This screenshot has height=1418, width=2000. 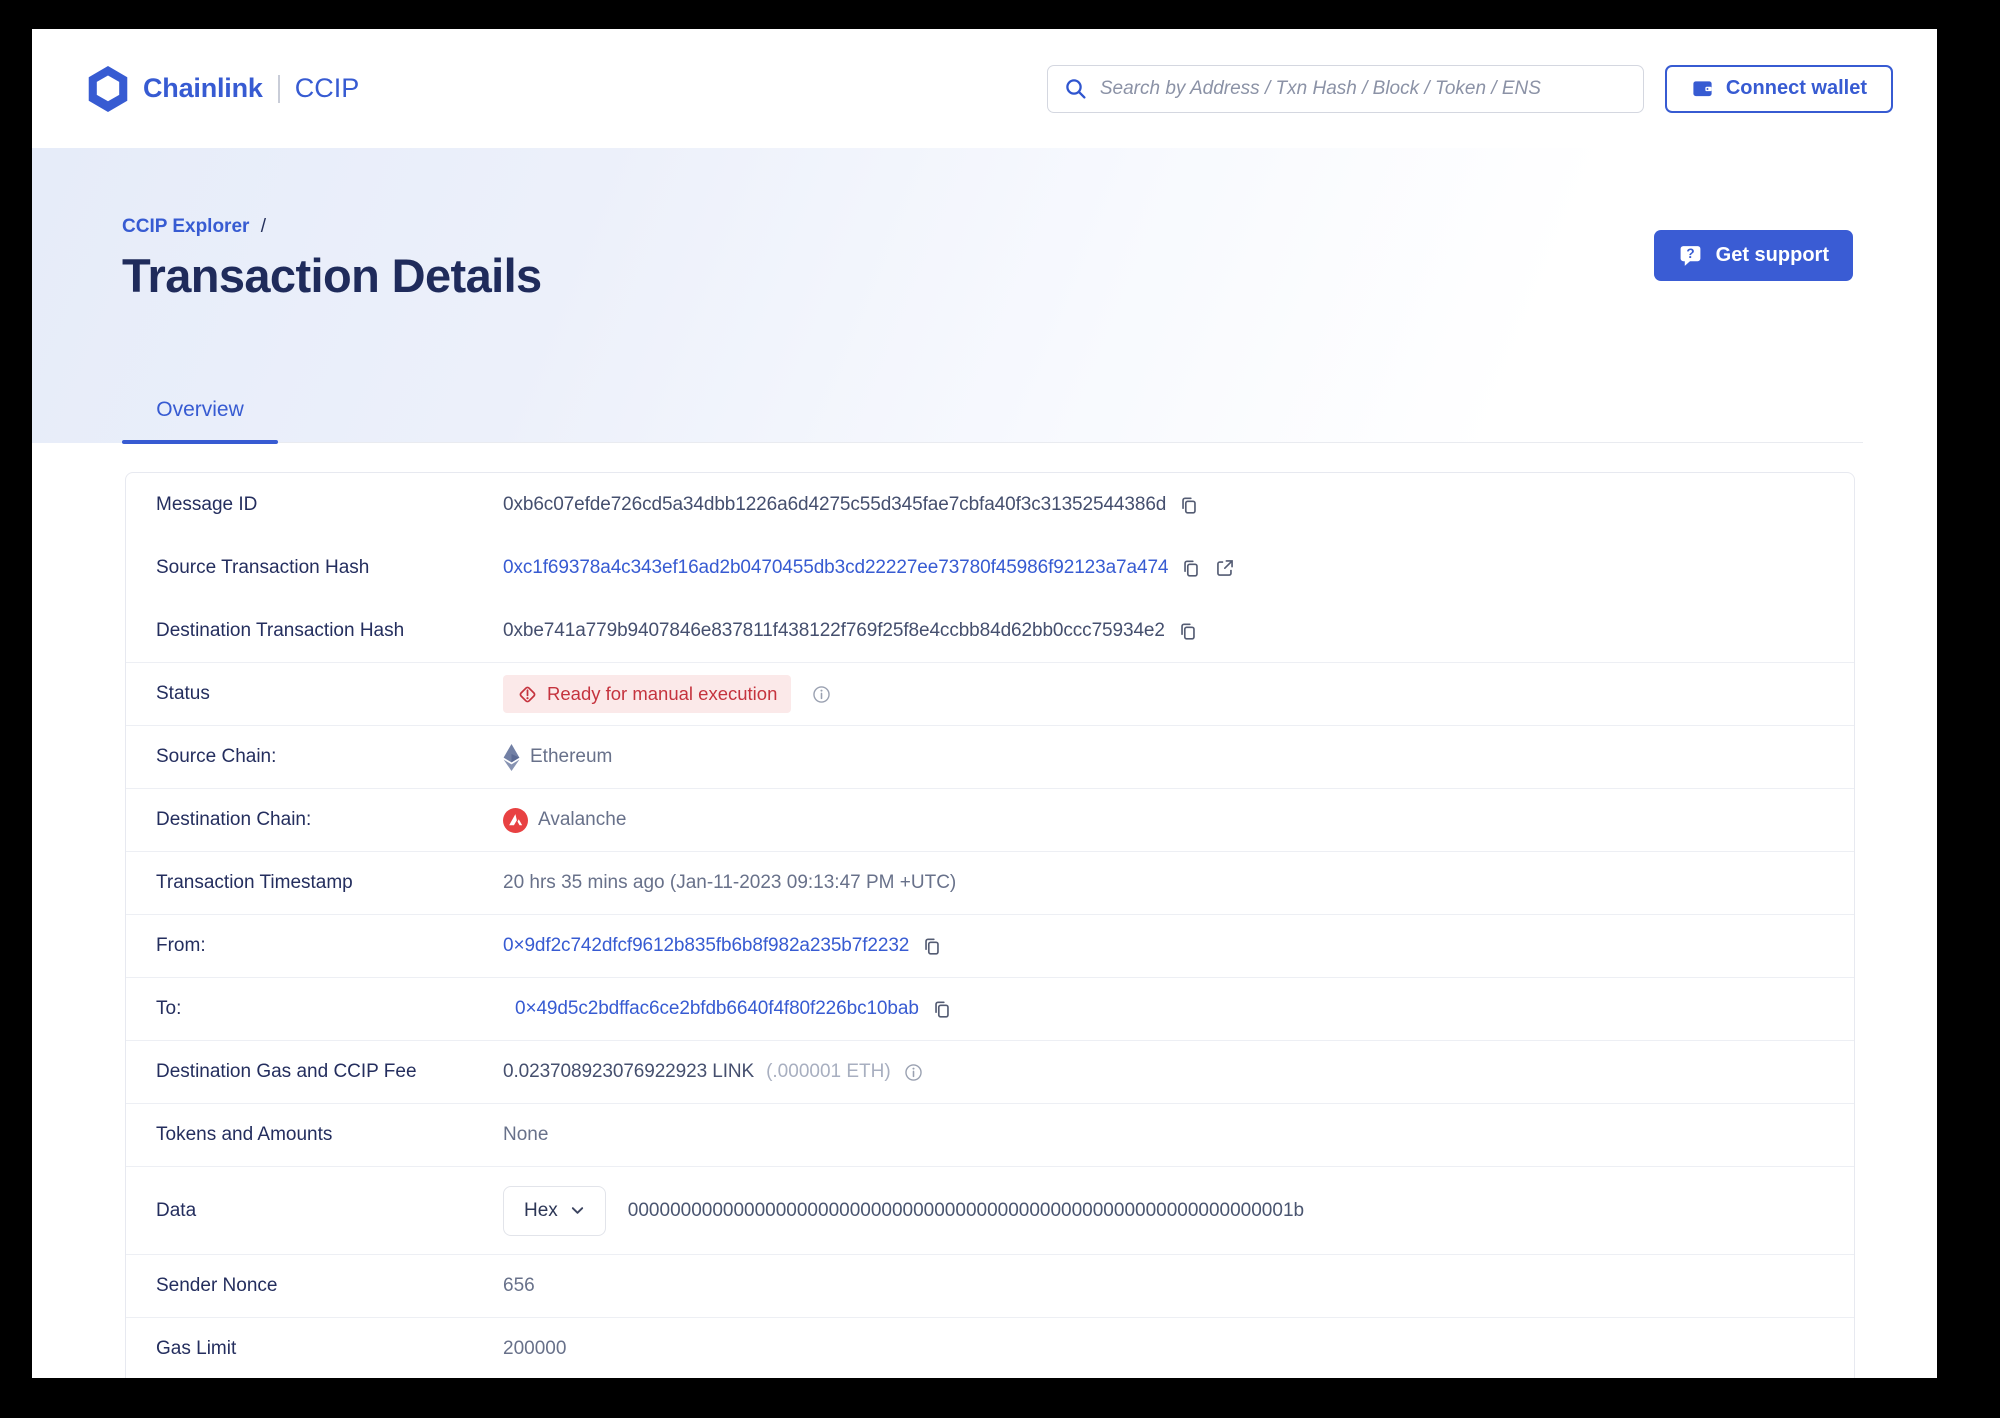 I want to click on tokens-value: None, so click(x=526, y=1134).